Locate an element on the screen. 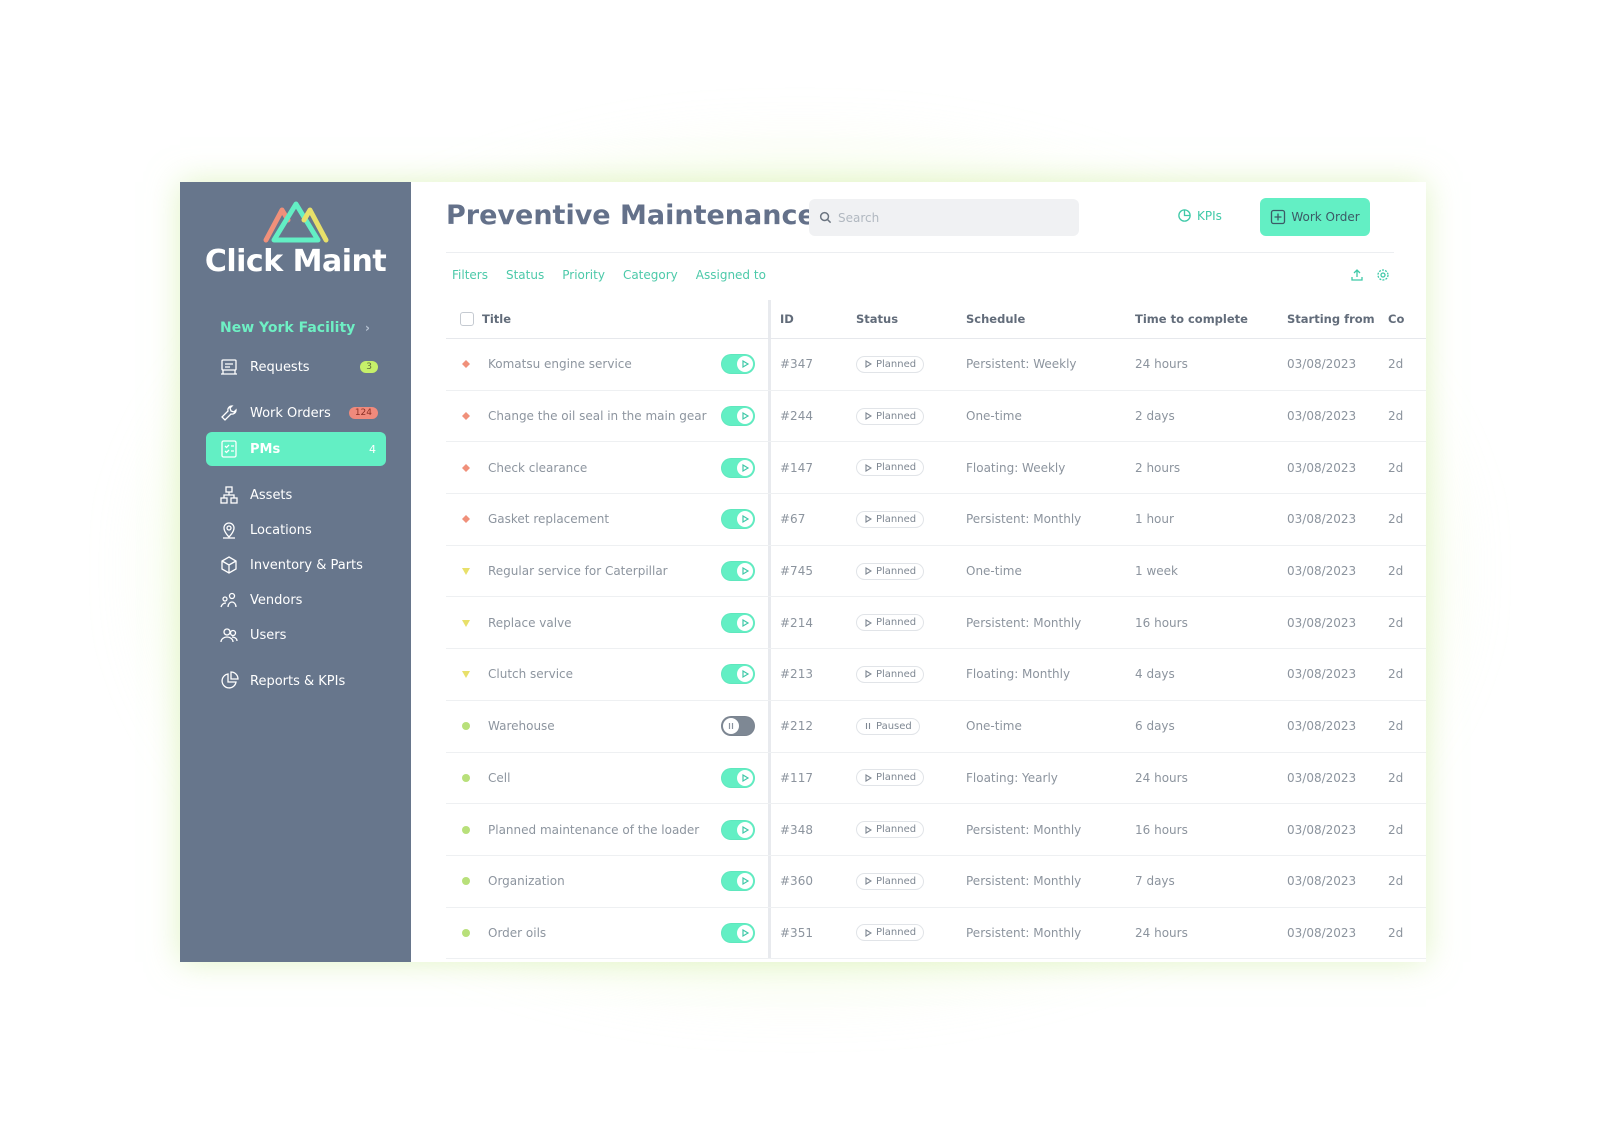 The image size is (1600, 1138). pm-id: #351 is located at coordinates (796, 932).